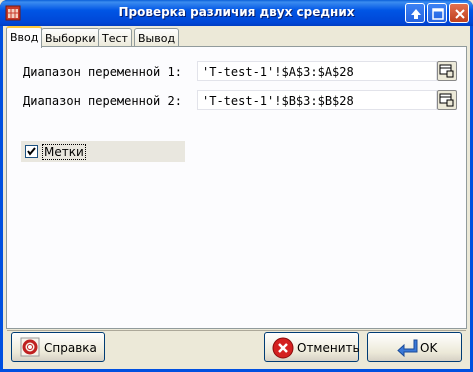 This screenshot has width=473, height=372. What do you see at coordinates (102, 101) in the screenshot?
I see `range2-label: Диапазон переменной 2:` at bounding box center [102, 101].